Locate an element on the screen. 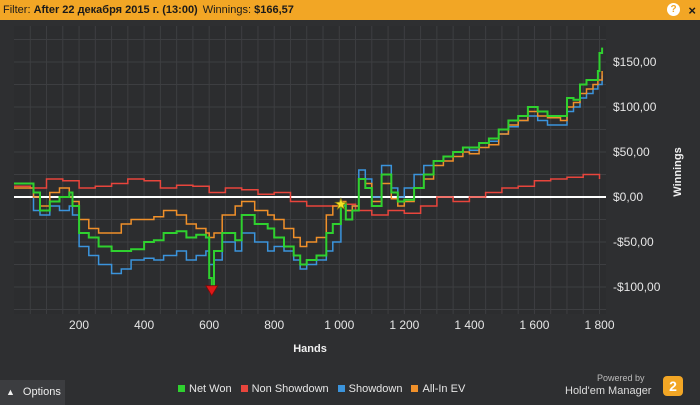  legend-item-net-won: Net Won is located at coordinates (205, 389).